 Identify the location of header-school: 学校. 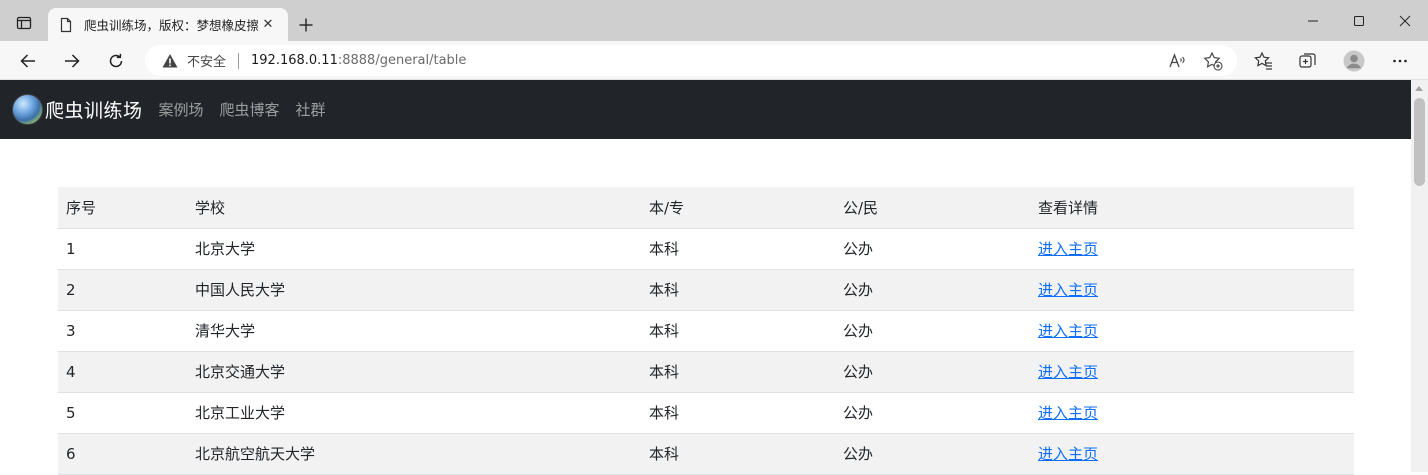
(414, 208).